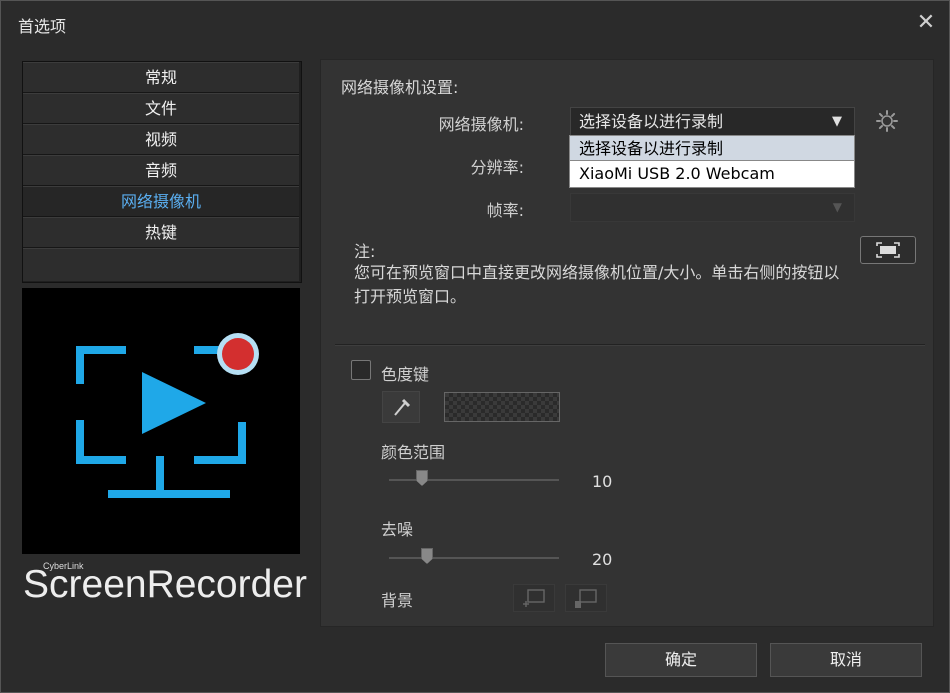  What do you see at coordinates (681, 660) in the screenshot?
I see `ok-button: 确定` at bounding box center [681, 660].